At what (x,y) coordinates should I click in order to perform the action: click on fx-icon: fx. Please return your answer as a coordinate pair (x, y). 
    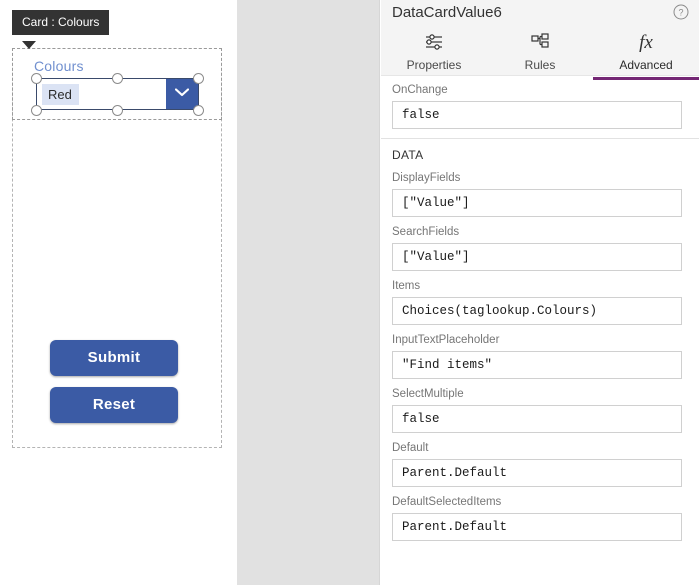
    Looking at the image, I should click on (646, 42).